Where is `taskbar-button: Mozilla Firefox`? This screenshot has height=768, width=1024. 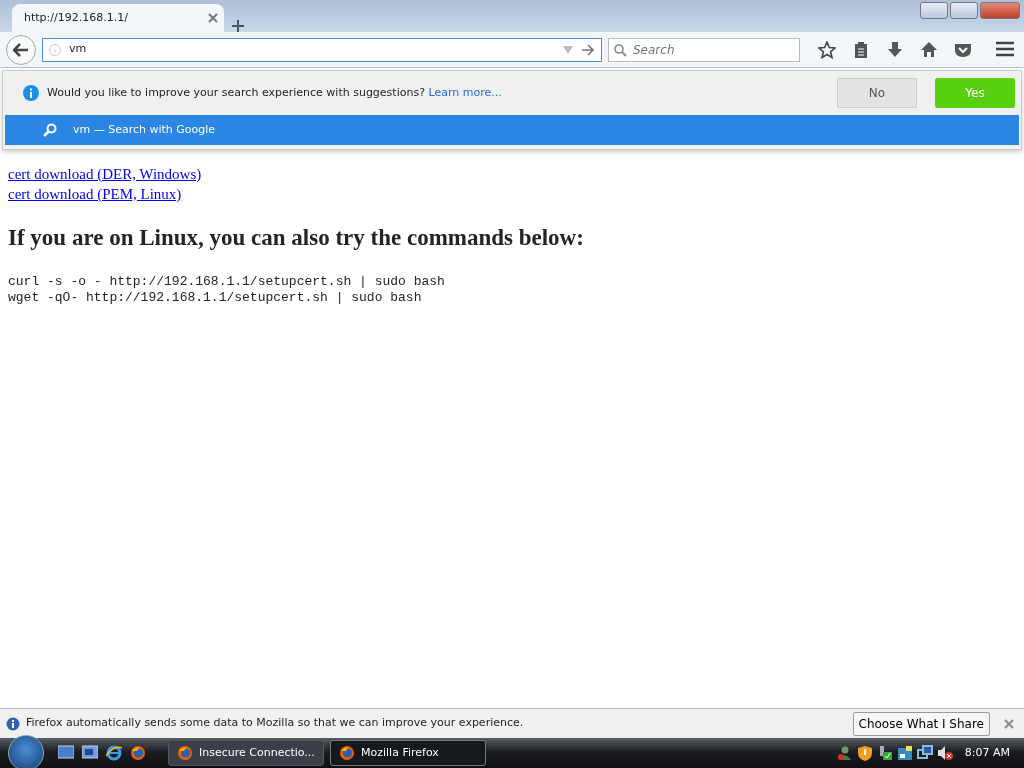
taskbar-button: Mozilla Firefox is located at coordinates (408, 753).